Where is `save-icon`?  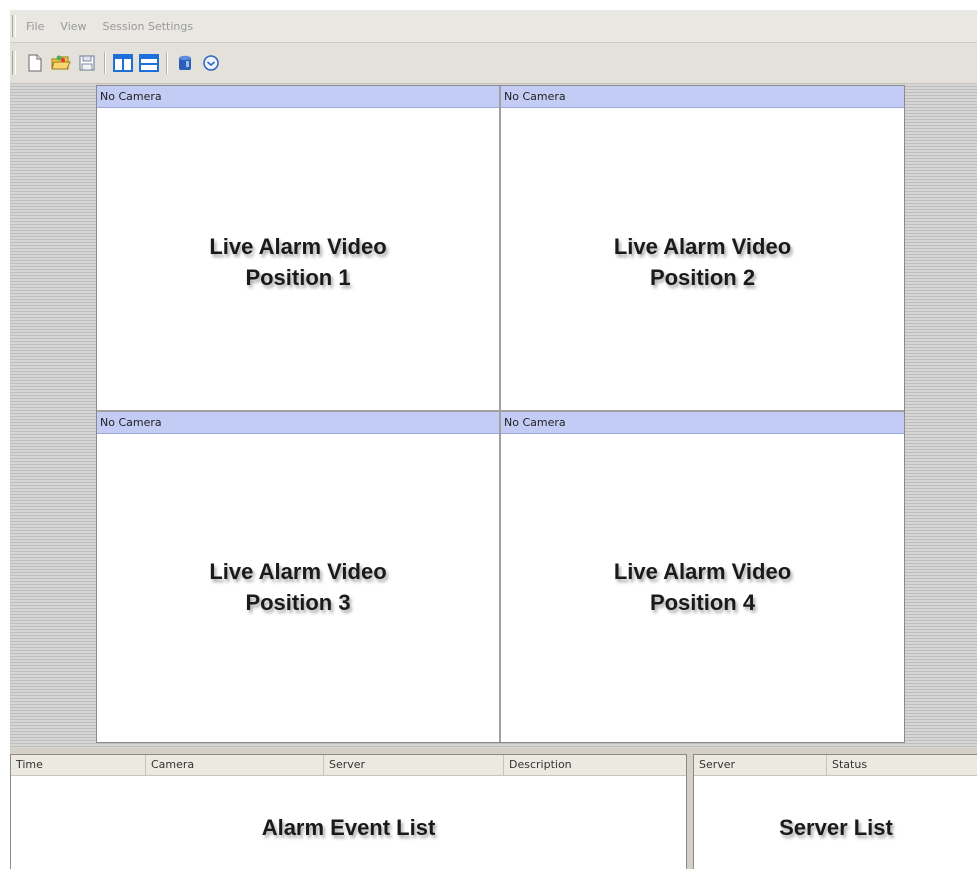
save-icon is located at coordinates (87, 63).